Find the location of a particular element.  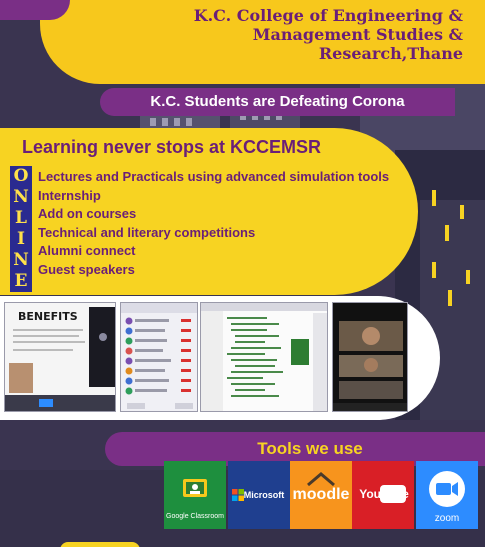

tool-label: moodle is located at coordinates (321, 494).